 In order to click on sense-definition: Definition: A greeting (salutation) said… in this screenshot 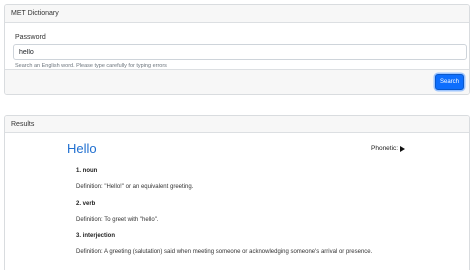, I will do `click(224, 252)`.